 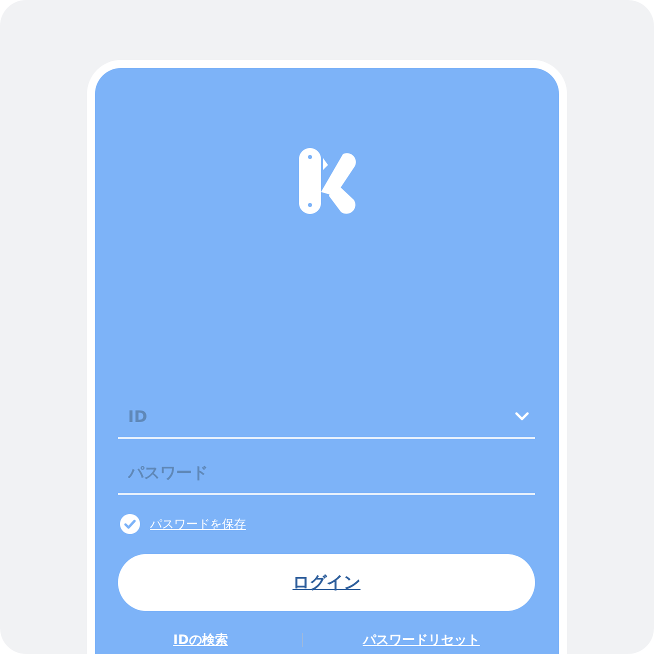 I want to click on login-button: ログイン, so click(x=326, y=582).